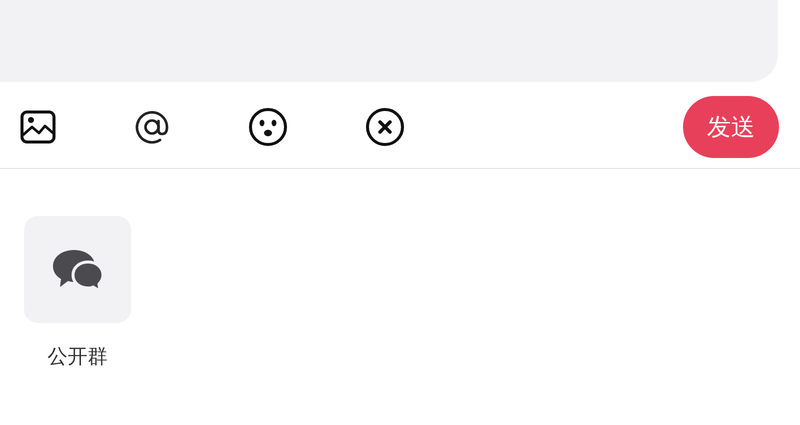 Image resolution: width=800 pixels, height=425 pixels. I want to click on shortcut-tile, so click(77, 269).